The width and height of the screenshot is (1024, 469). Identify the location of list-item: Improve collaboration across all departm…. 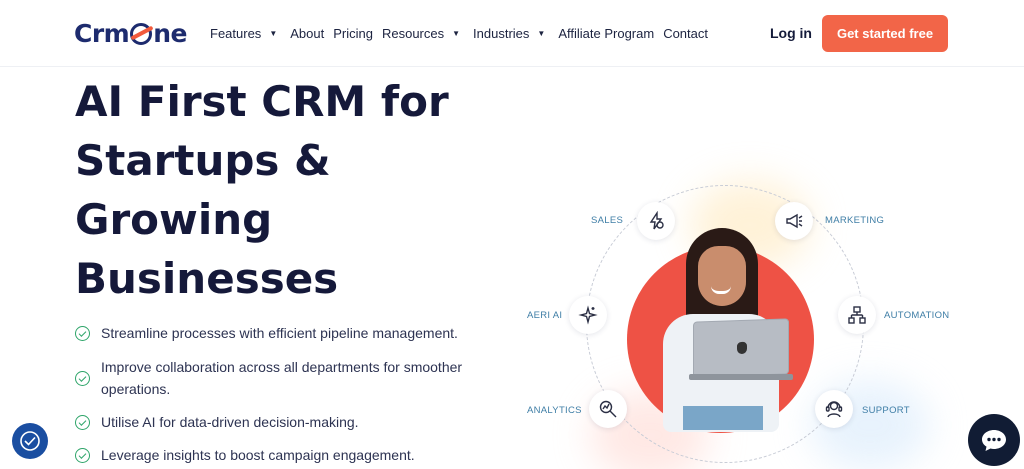
(278, 378).